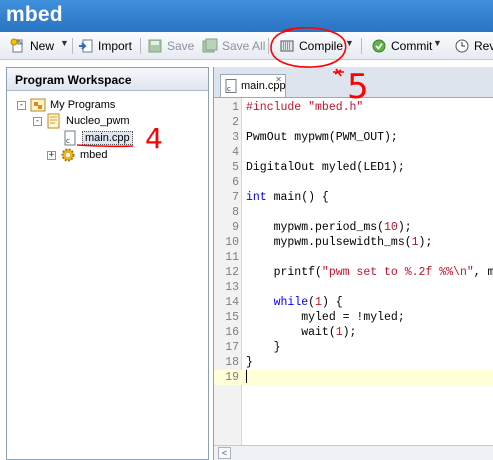  I want to click on main-cpp-underline, so click(105, 146).